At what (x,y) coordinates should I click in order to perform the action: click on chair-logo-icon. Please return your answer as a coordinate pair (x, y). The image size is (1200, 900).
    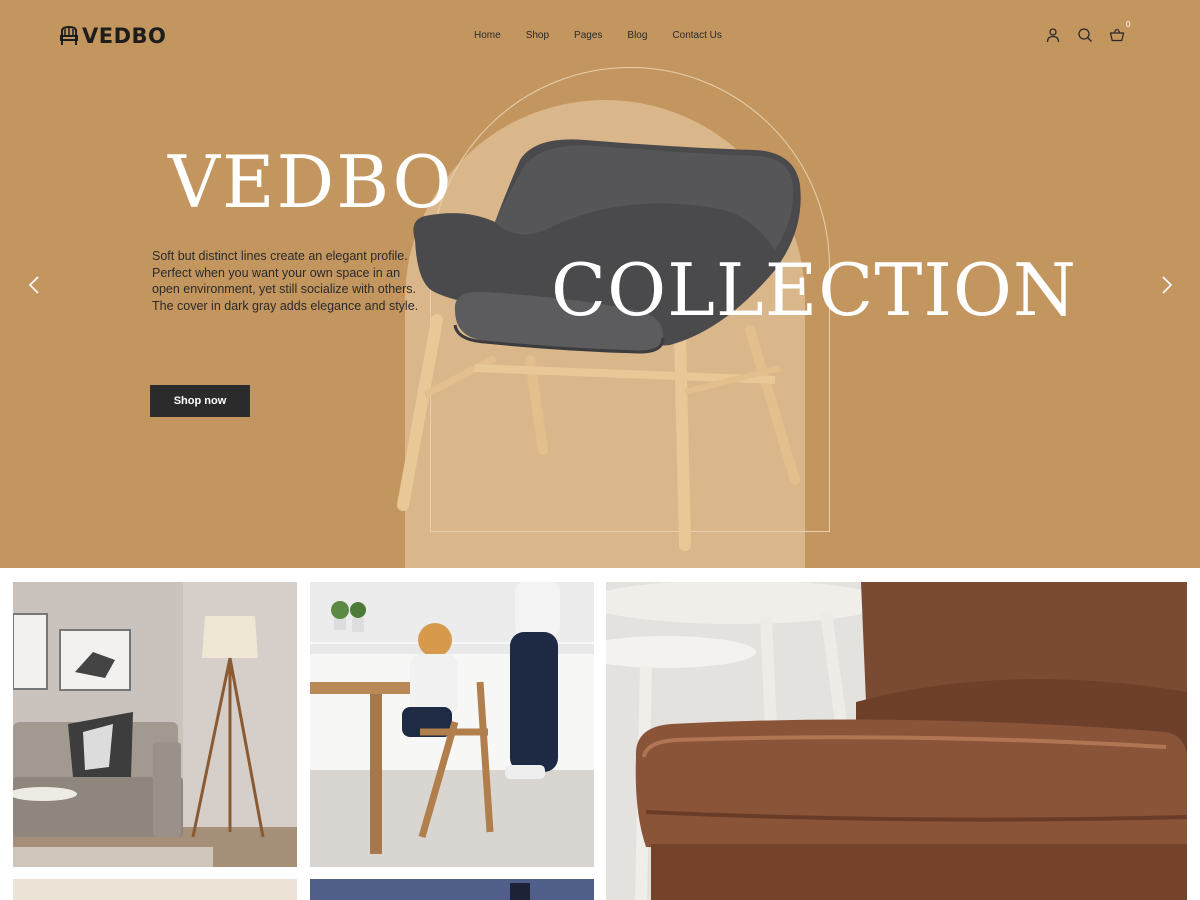
    Looking at the image, I should click on (69, 35).